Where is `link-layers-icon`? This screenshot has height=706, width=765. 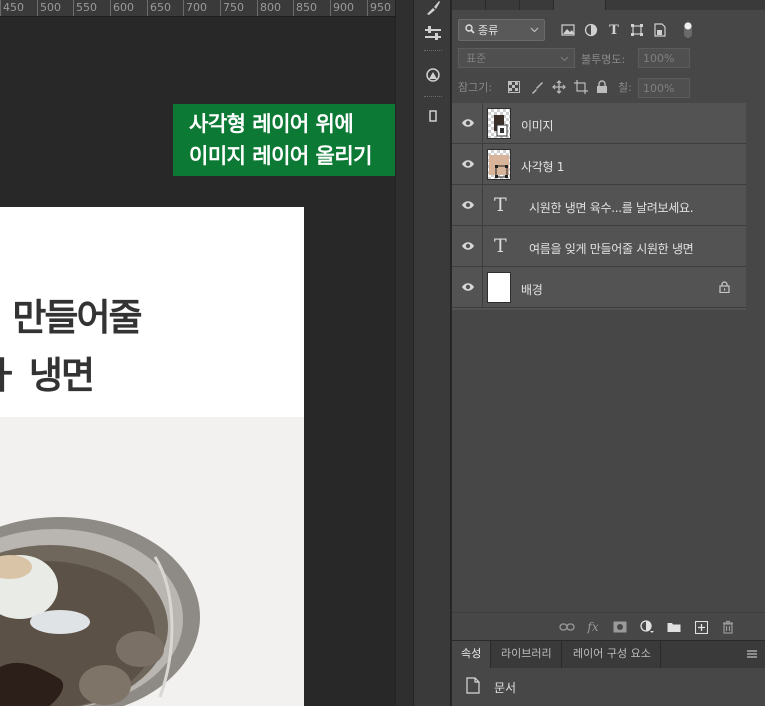
link-layers-icon is located at coordinates (567, 627).